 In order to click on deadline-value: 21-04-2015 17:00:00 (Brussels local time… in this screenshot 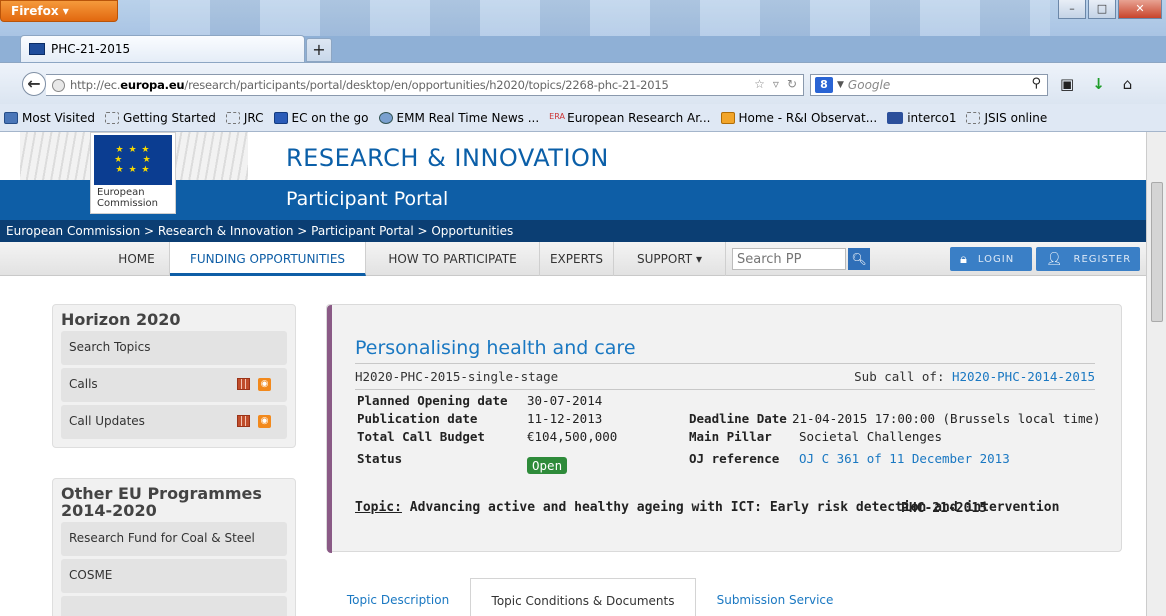, I will do `click(946, 418)`.